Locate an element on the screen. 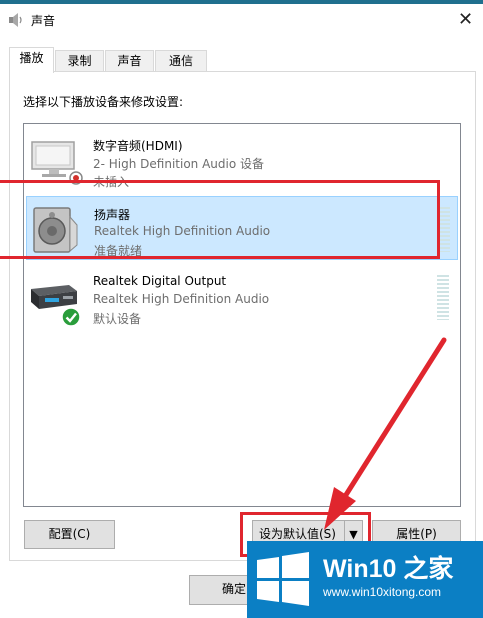  speaker-icon is located at coordinates (16, 20).